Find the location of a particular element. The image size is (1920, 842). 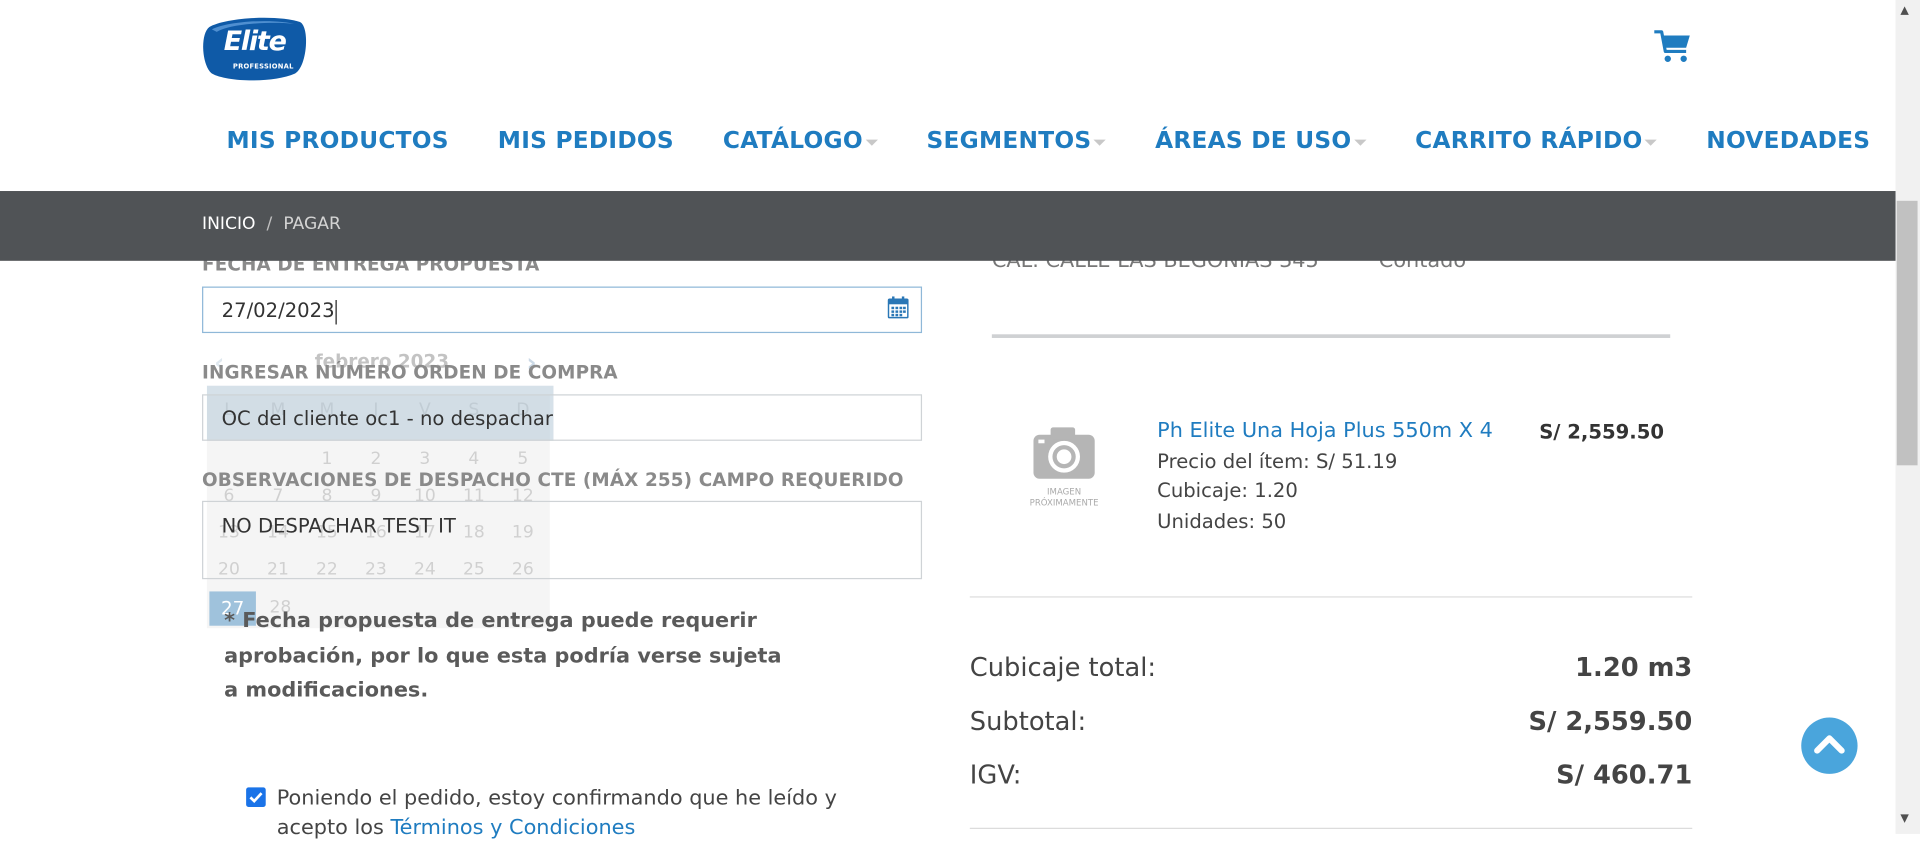

check-icon is located at coordinates (256, 797).